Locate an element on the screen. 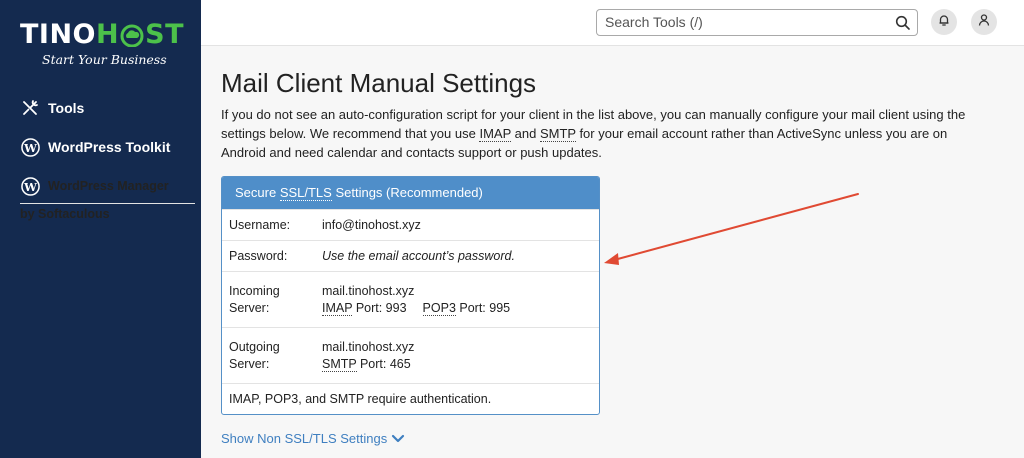 This screenshot has height=458, width=1024. pop3-abbr: POP3 is located at coordinates (439, 308).